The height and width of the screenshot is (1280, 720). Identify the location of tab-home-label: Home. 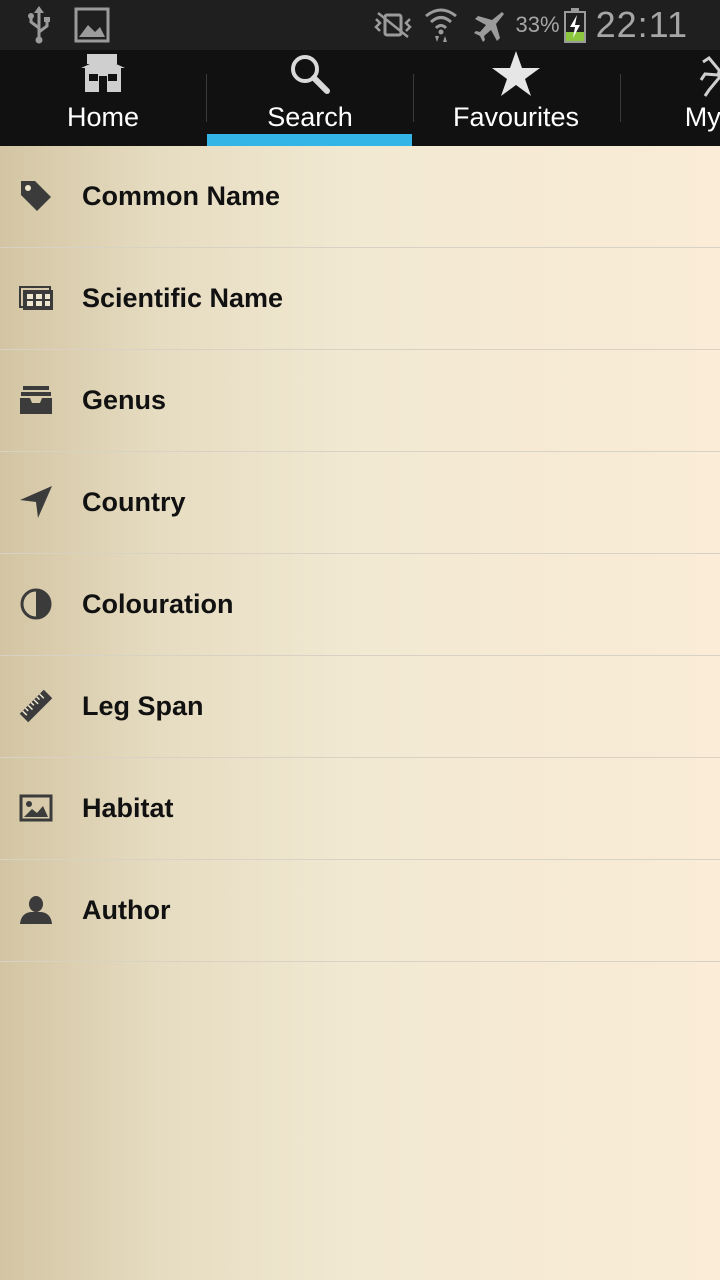
(103, 117).